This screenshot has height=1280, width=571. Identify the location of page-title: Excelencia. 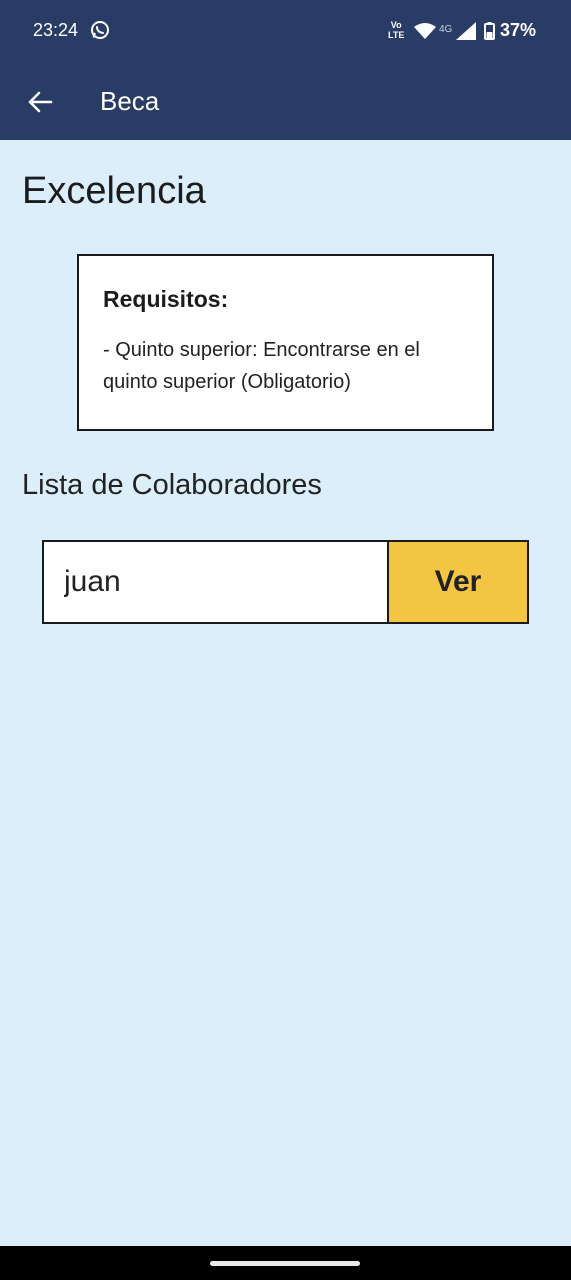
(114, 191).